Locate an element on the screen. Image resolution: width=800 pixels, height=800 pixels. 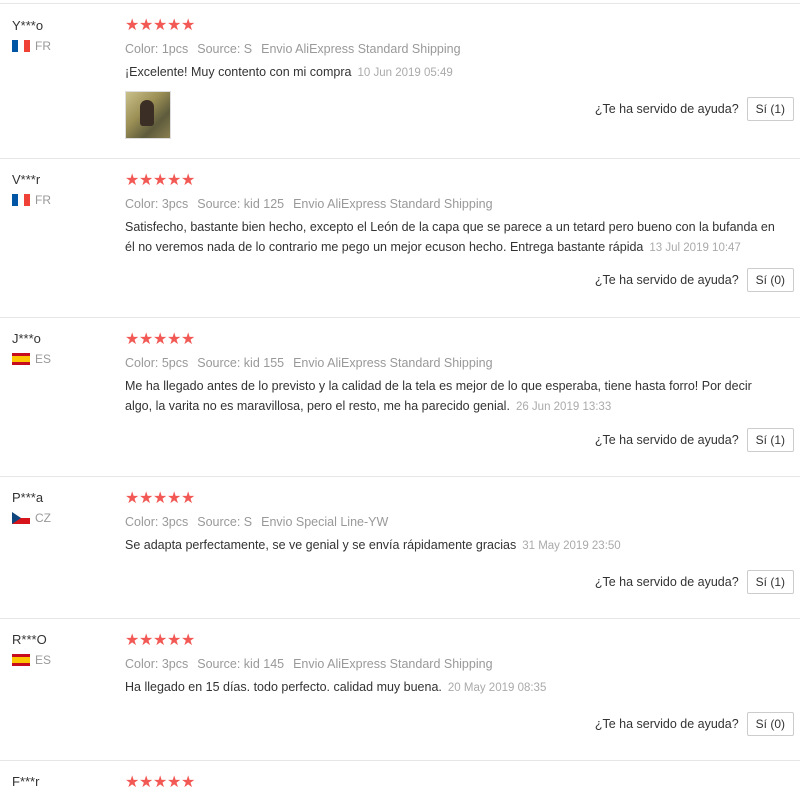
country: CZ is located at coordinates (31, 518).